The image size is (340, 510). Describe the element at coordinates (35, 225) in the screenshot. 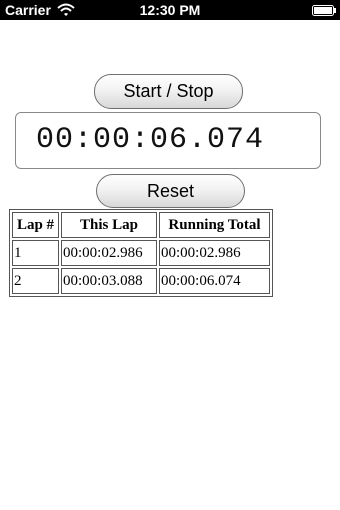

I see `lap-number-header: Lap #` at that location.